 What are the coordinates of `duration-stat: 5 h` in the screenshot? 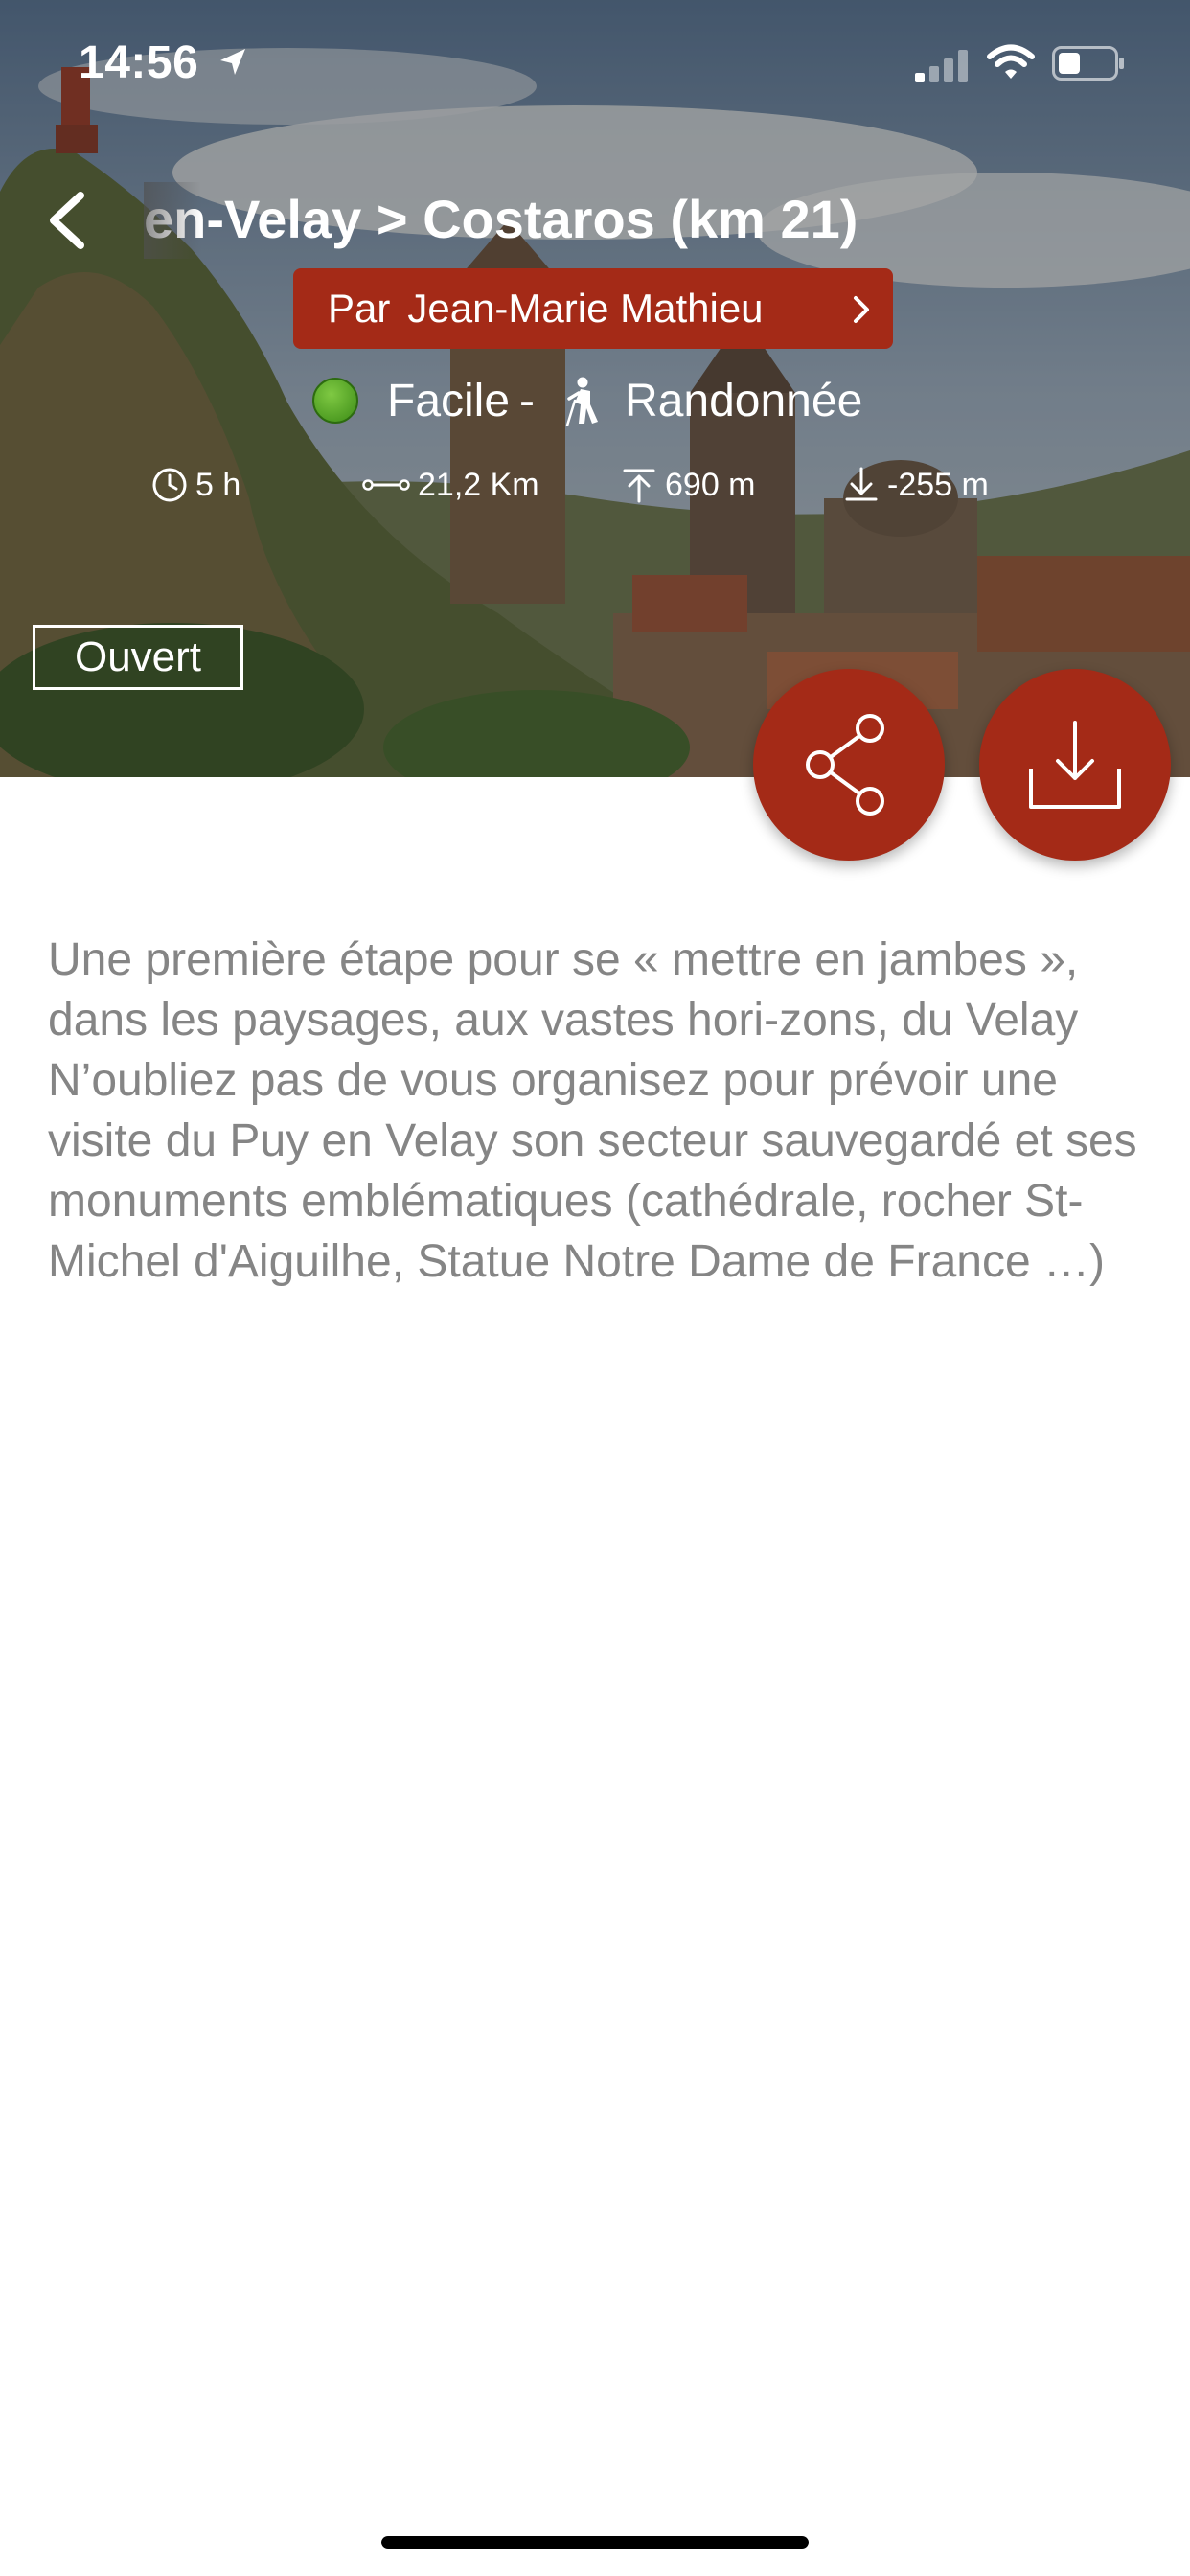 It's located at (195, 485).